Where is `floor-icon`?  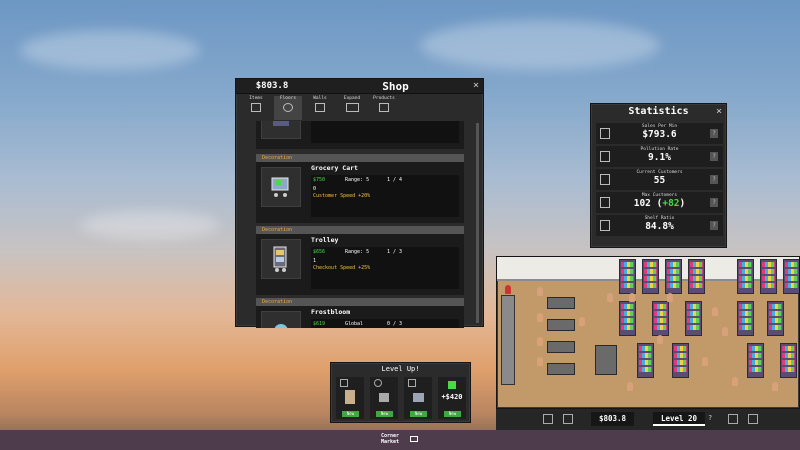 floor-icon is located at coordinates (288, 107).